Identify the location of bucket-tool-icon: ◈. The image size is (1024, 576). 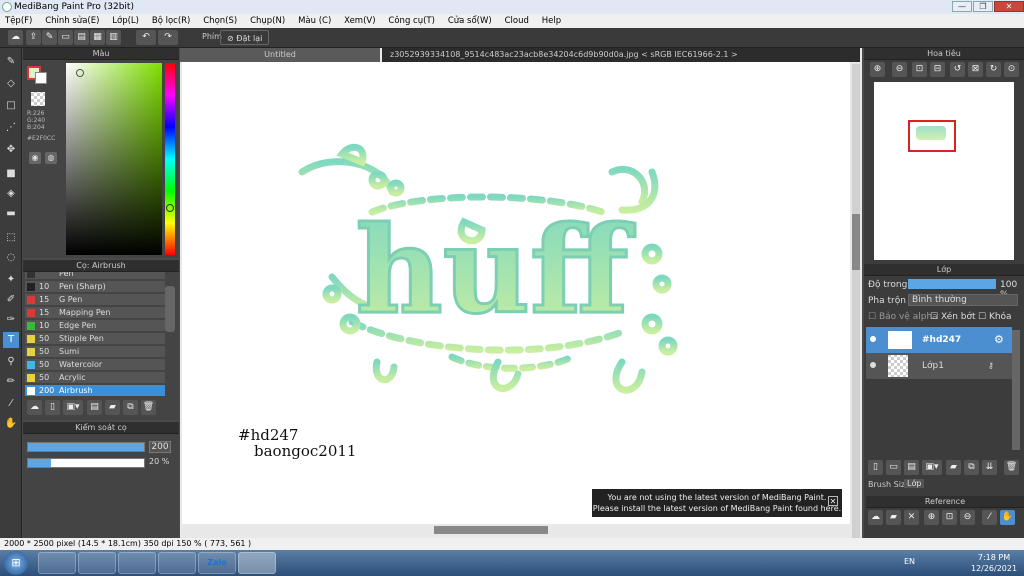
(11, 194).